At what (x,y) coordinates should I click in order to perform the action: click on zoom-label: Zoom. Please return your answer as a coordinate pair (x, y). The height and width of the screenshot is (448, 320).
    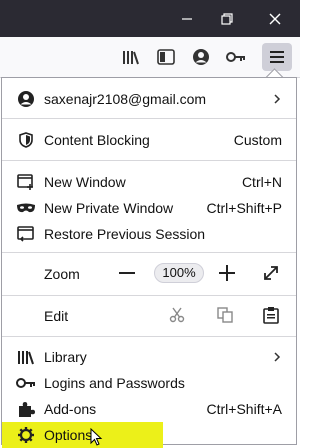
    Looking at the image, I should click on (62, 274).